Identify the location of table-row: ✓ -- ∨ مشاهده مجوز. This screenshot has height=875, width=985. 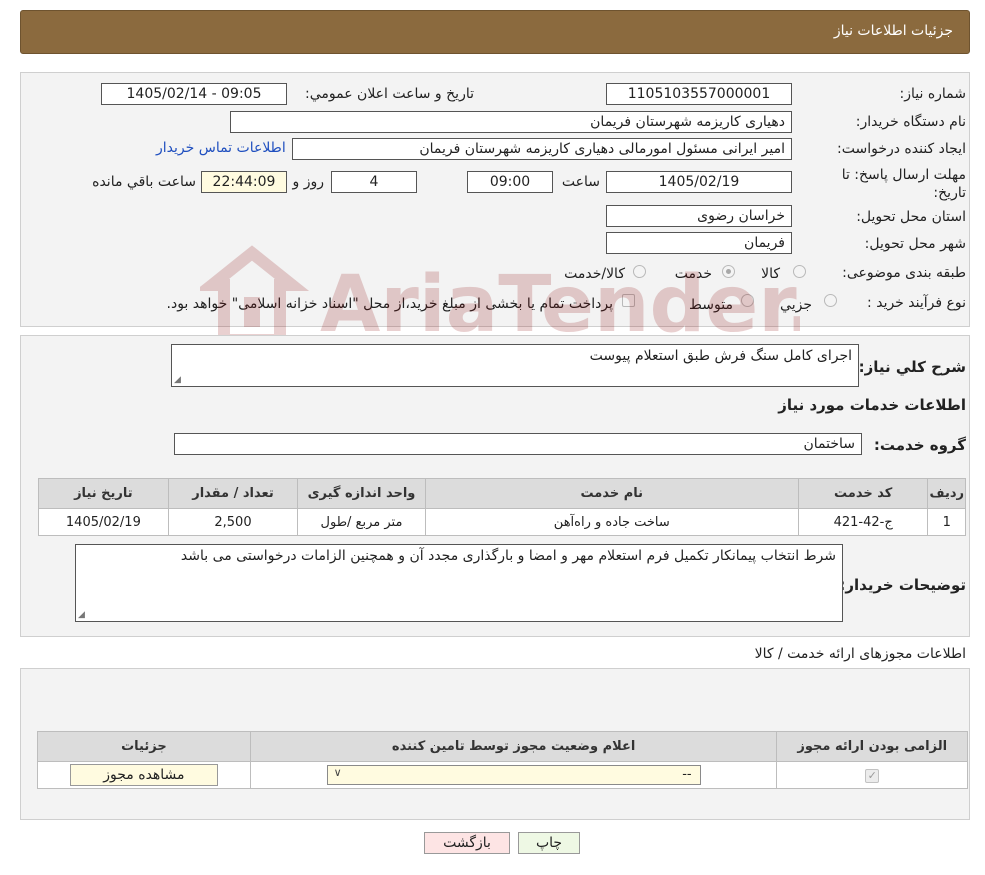
(502, 775).